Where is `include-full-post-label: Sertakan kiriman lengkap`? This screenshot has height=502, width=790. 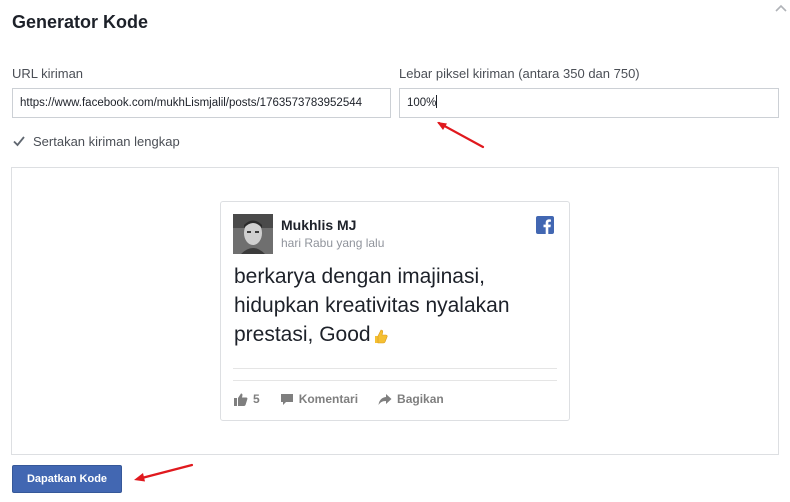
include-full-post-label: Sertakan kiriman lengkap is located at coordinates (106, 141).